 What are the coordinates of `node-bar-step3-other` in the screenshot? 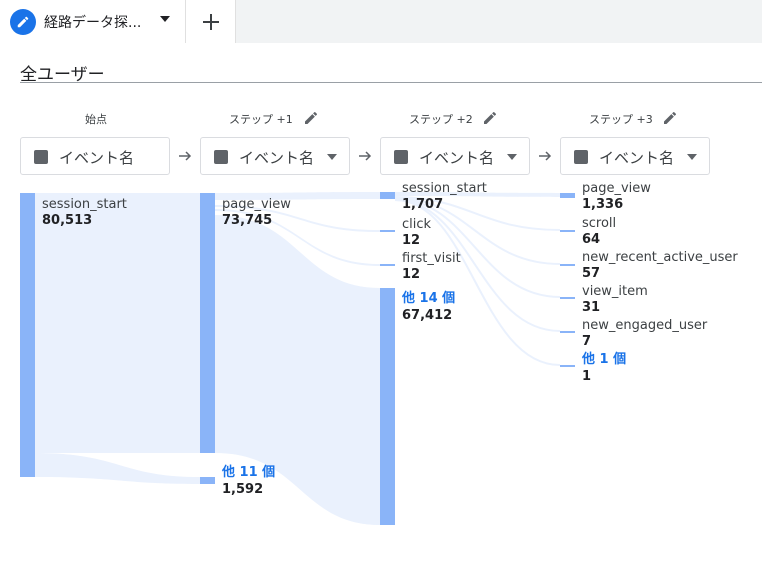 It's located at (567, 366).